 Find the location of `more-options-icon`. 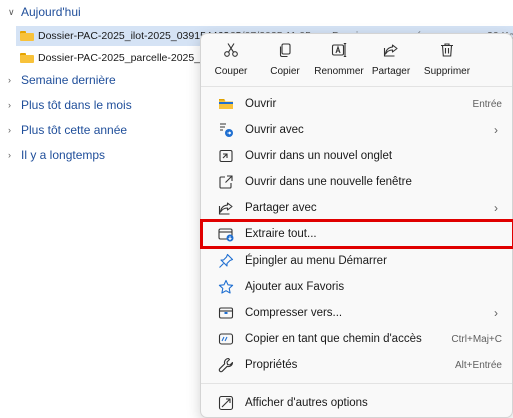

more-options-icon is located at coordinates (226, 403).